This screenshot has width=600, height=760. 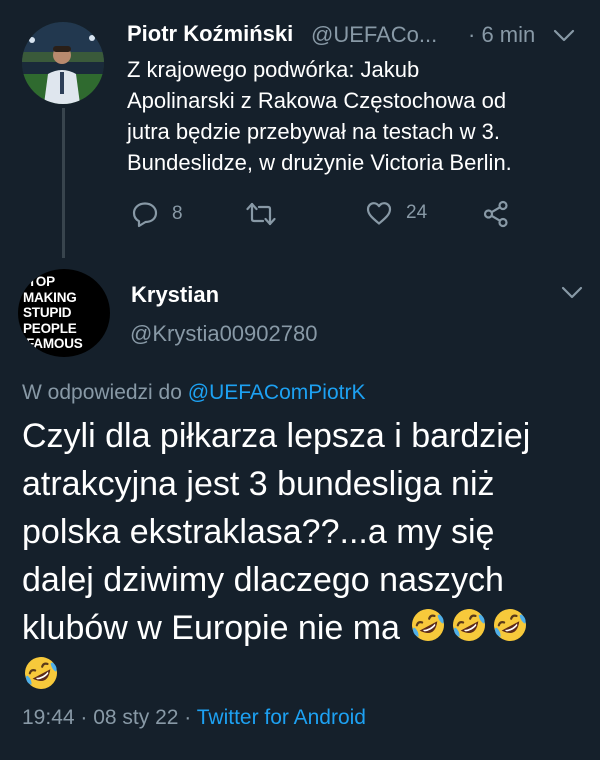 I want to click on author-handle: @Krystia00902780, so click(x=223, y=334).